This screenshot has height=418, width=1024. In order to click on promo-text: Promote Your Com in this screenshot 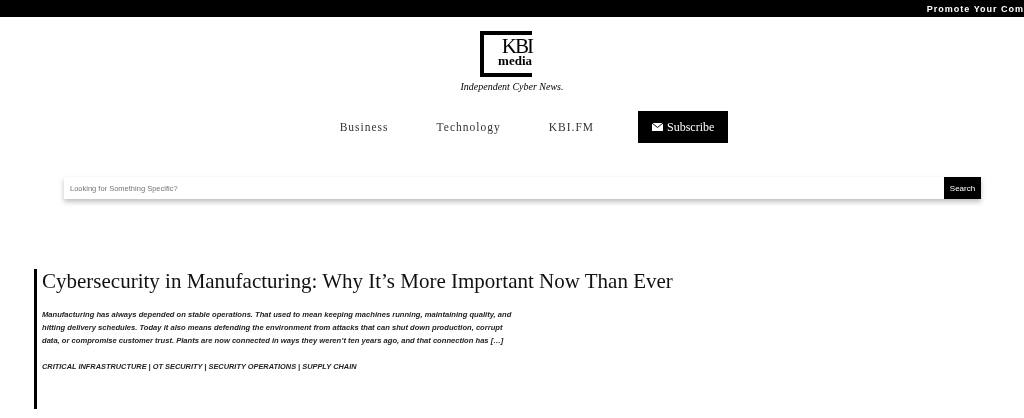, I will do `click(975, 8)`.